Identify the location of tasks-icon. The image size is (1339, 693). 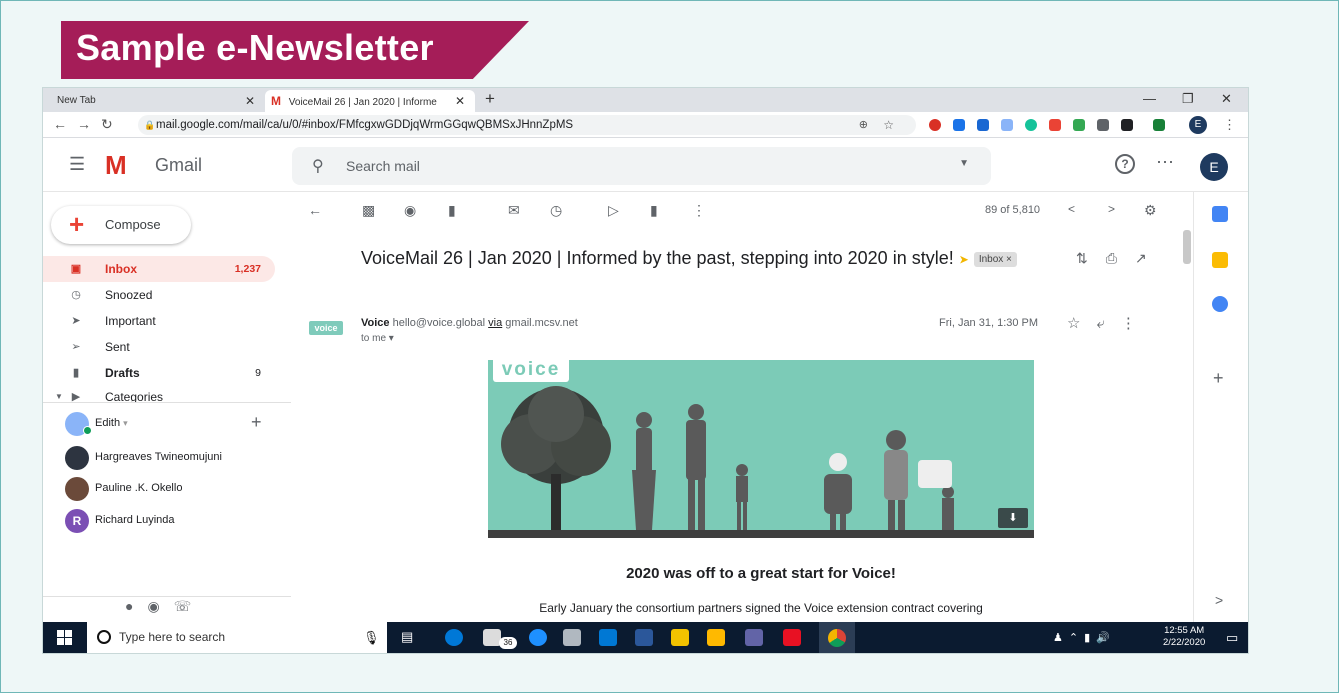
(1220, 304).